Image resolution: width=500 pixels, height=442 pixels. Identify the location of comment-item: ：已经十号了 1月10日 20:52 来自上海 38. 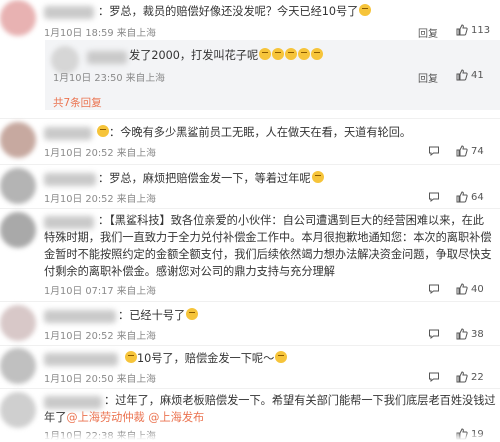
(250, 325).